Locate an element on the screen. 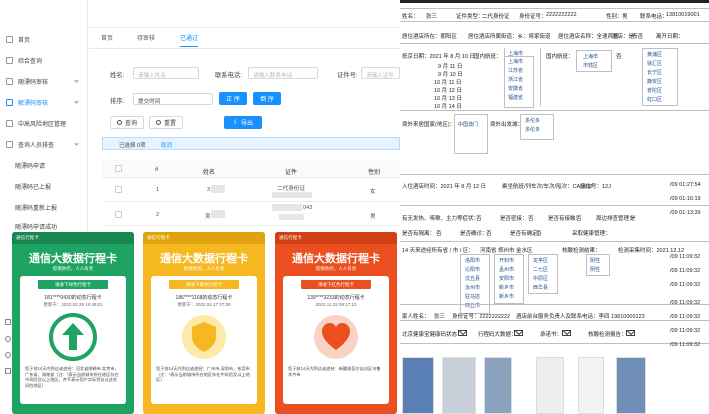 Image resolution: width=709 pixels, height=414 pixels. export-button: ⇩ 导出 is located at coordinates (243, 122).